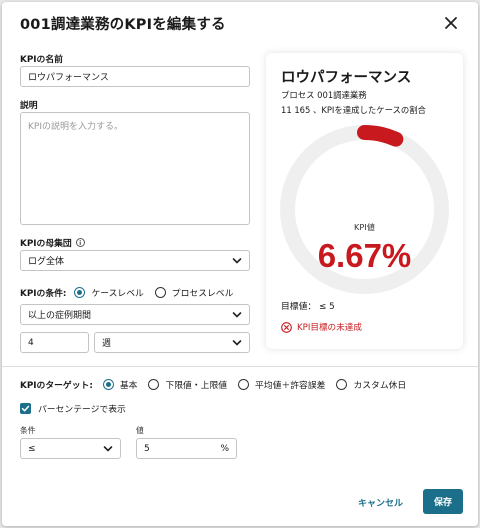 Image resolution: width=480 pixels, height=528 pixels. Describe the element at coordinates (140, 430) in the screenshot. I see `value-label: 値` at that location.